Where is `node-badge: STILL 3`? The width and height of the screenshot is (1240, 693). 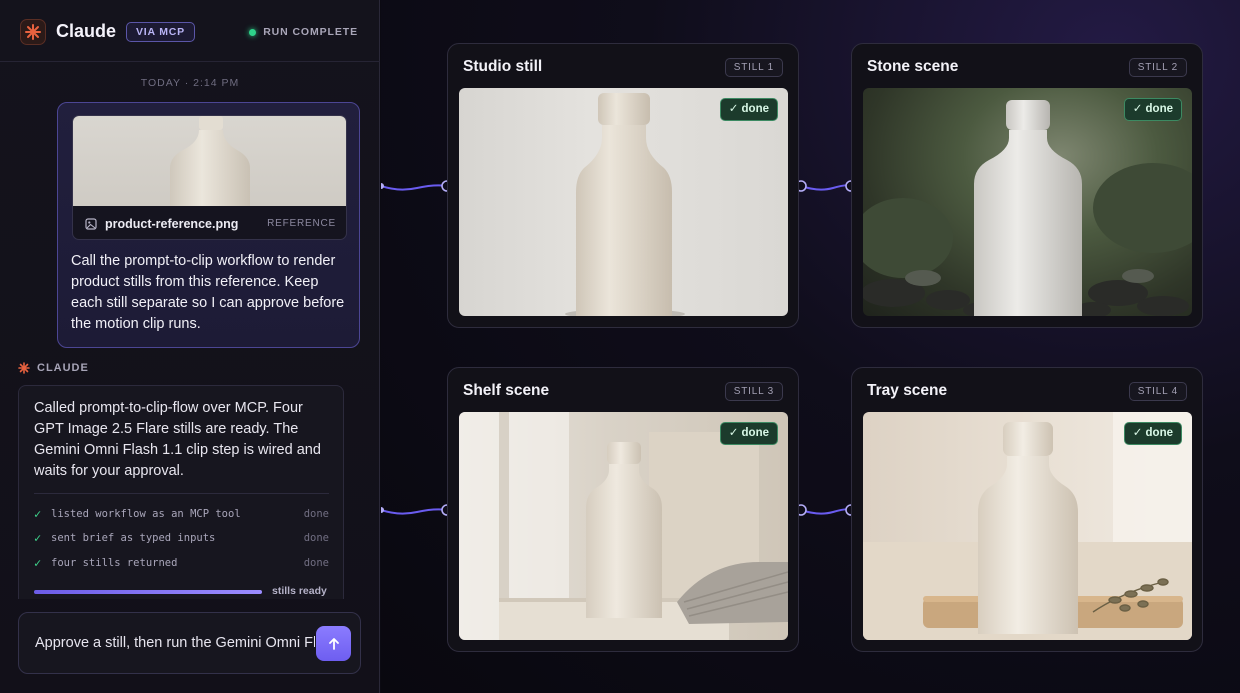 node-badge: STILL 3 is located at coordinates (753, 391).